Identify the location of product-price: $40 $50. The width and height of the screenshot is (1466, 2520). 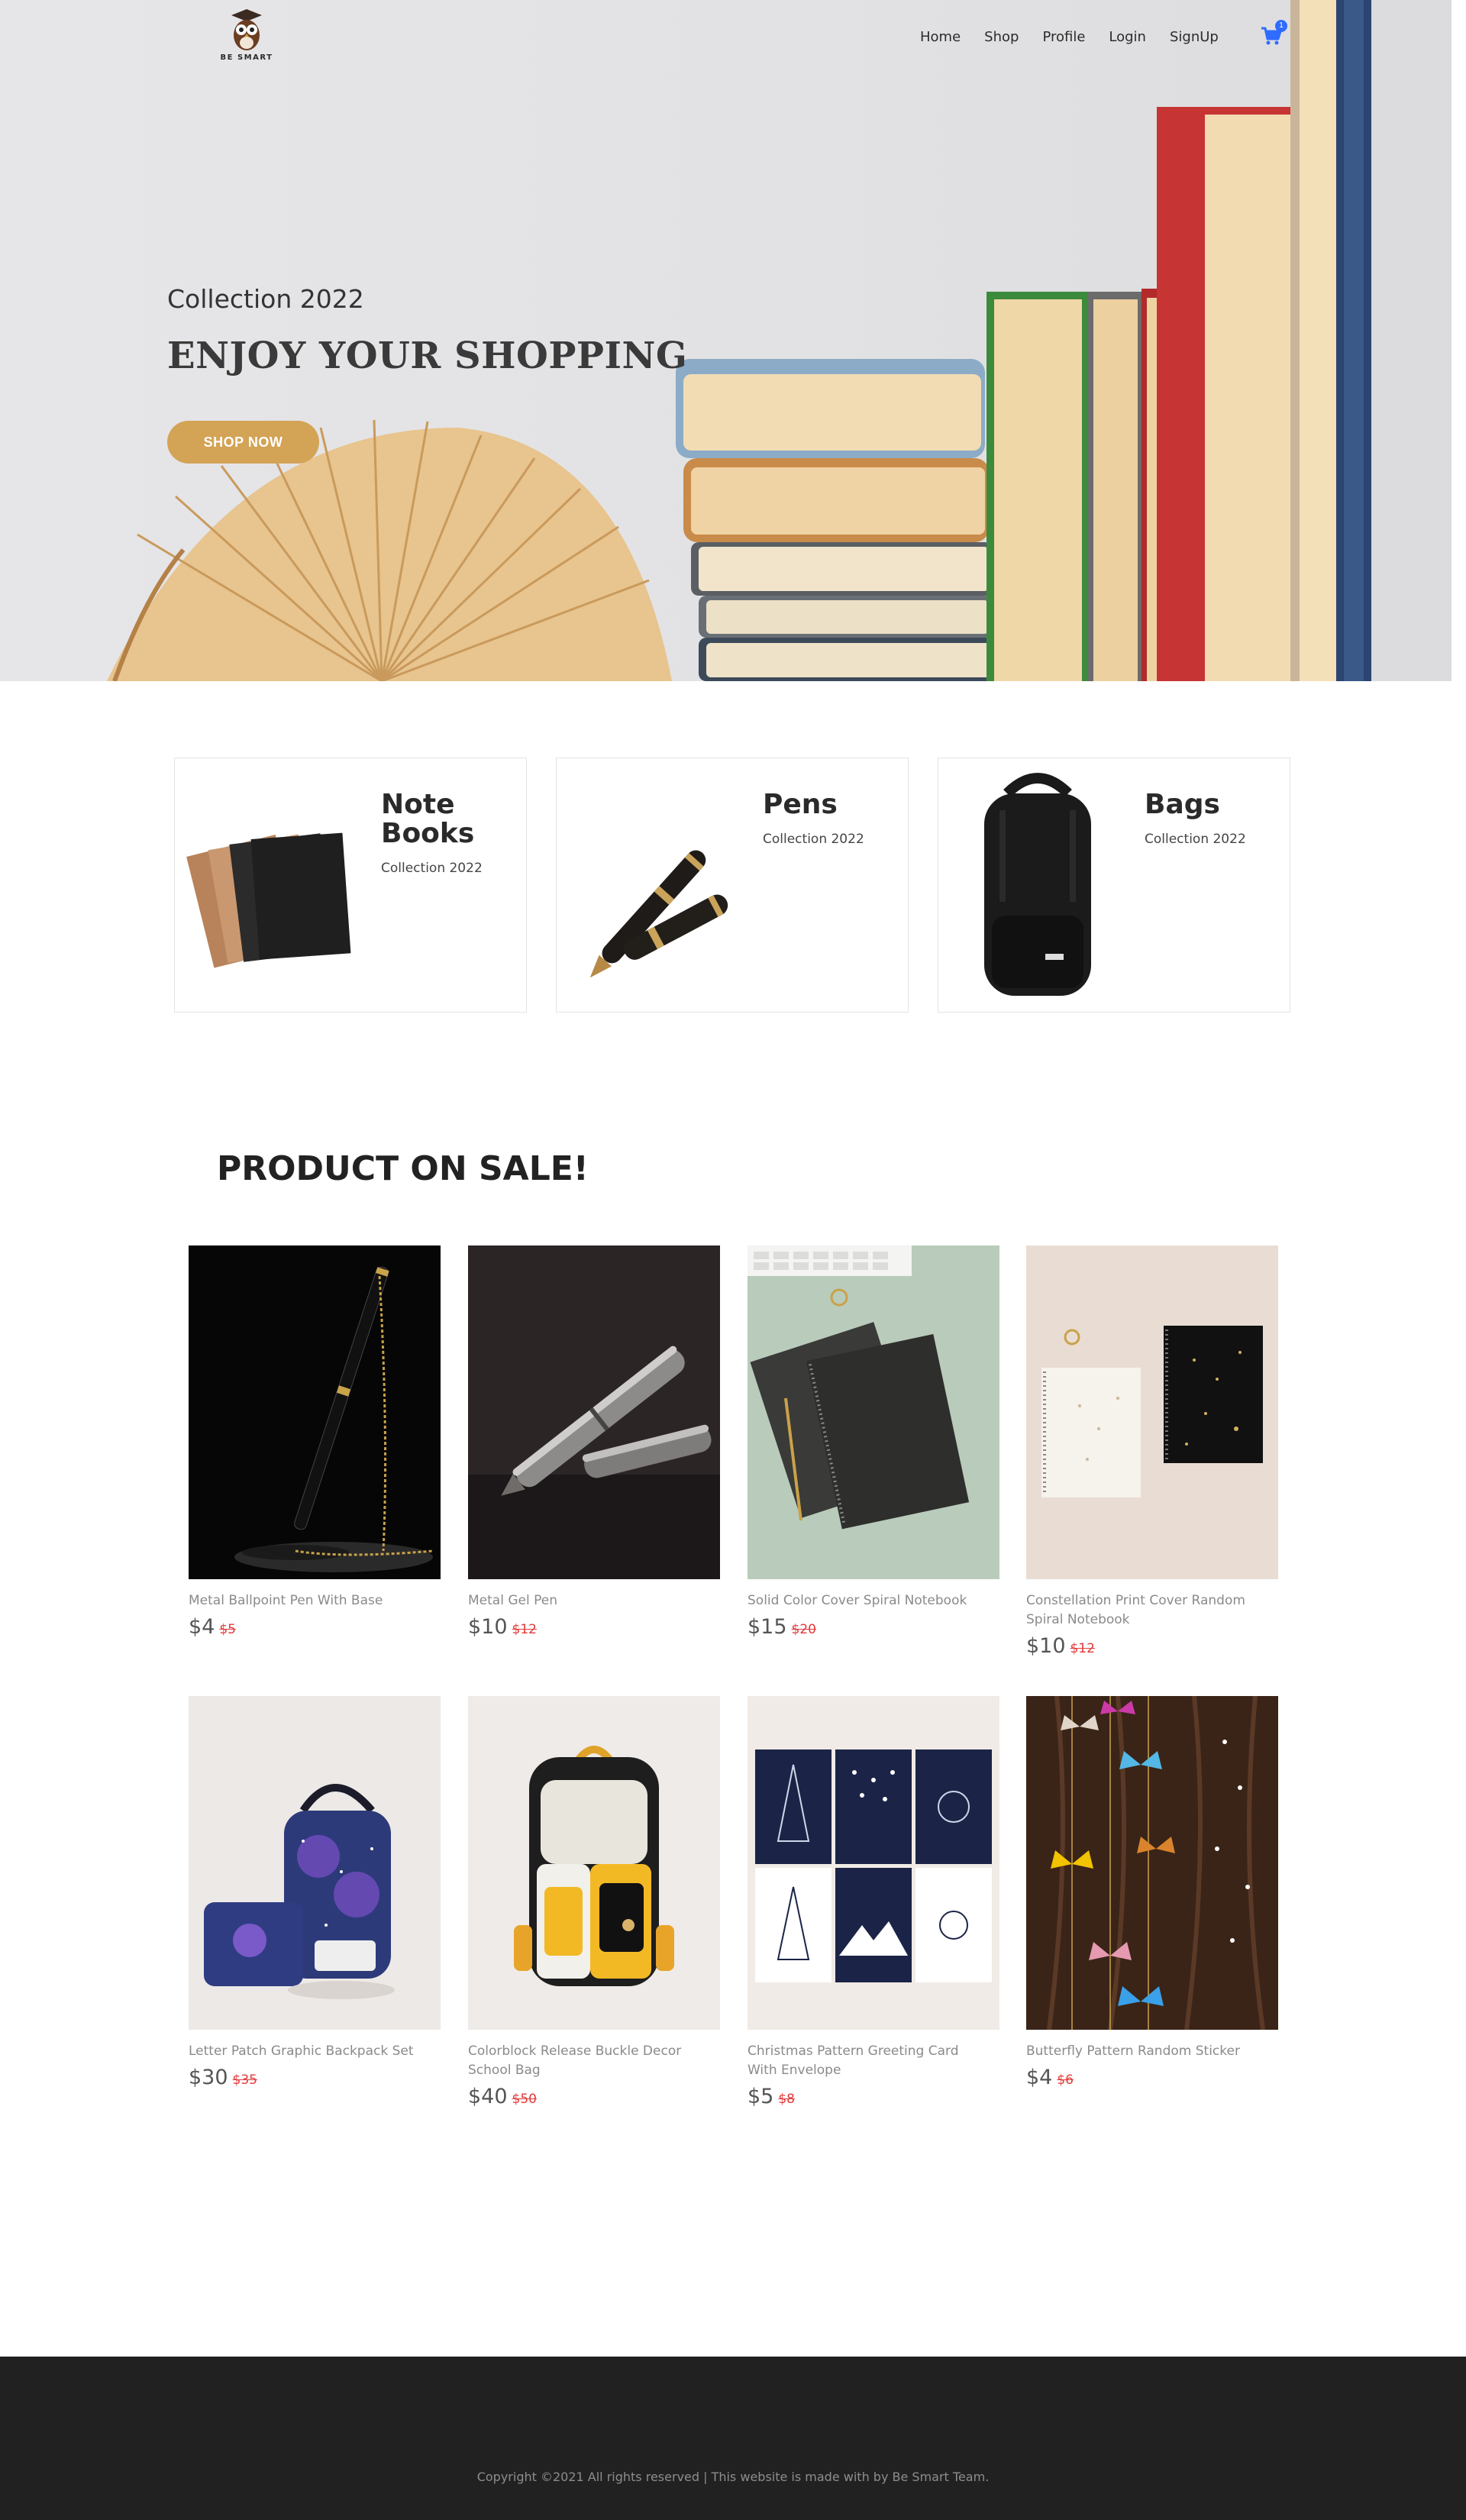
(594, 2096).